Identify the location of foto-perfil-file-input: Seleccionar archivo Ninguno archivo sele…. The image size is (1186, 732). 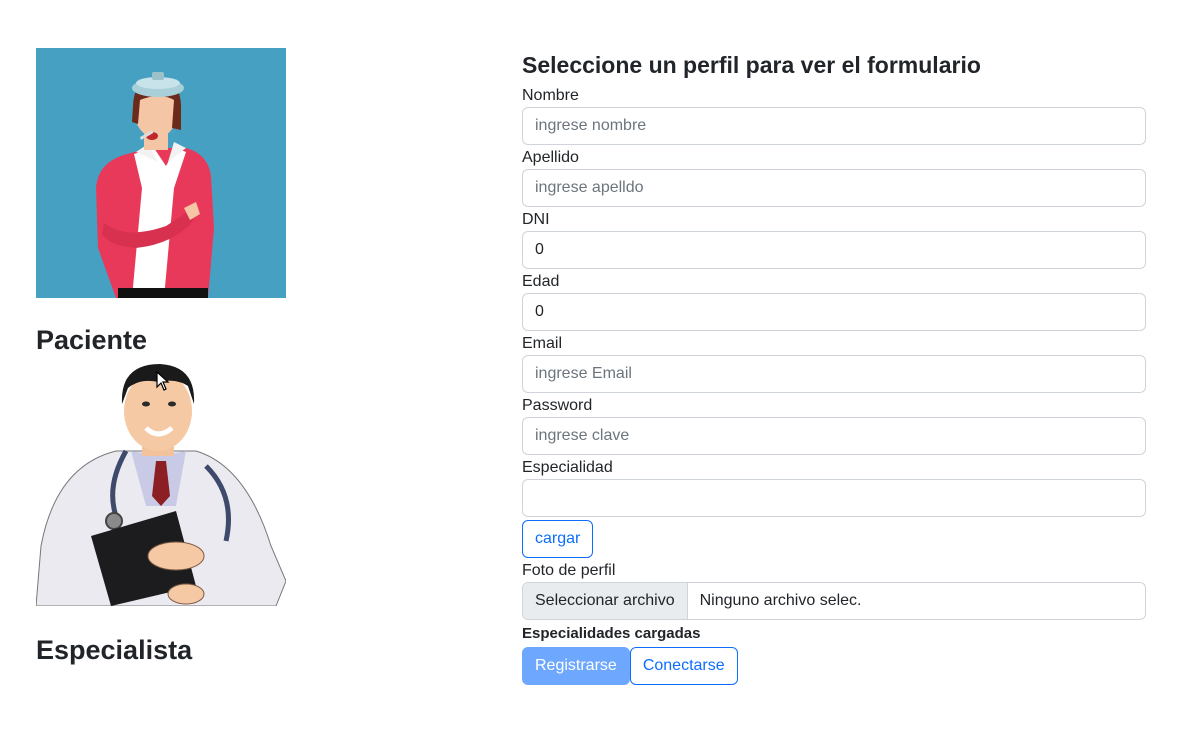
(834, 601).